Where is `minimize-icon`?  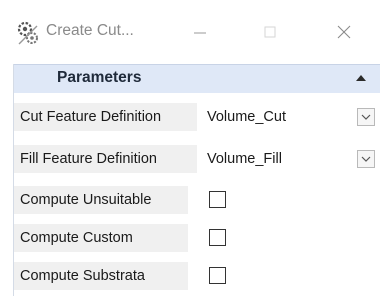
minimize-icon is located at coordinates (200, 33).